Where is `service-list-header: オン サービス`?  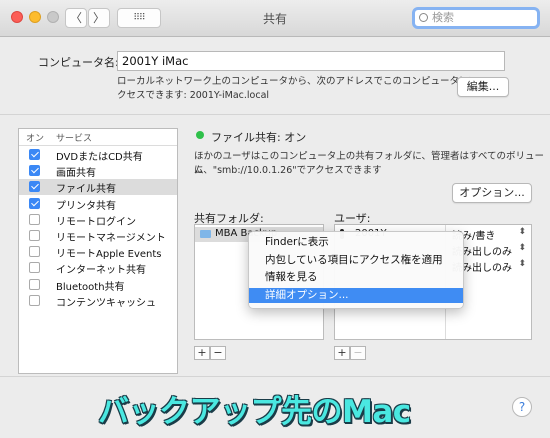 service-list-header: オン サービス is located at coordinates (98, 137).